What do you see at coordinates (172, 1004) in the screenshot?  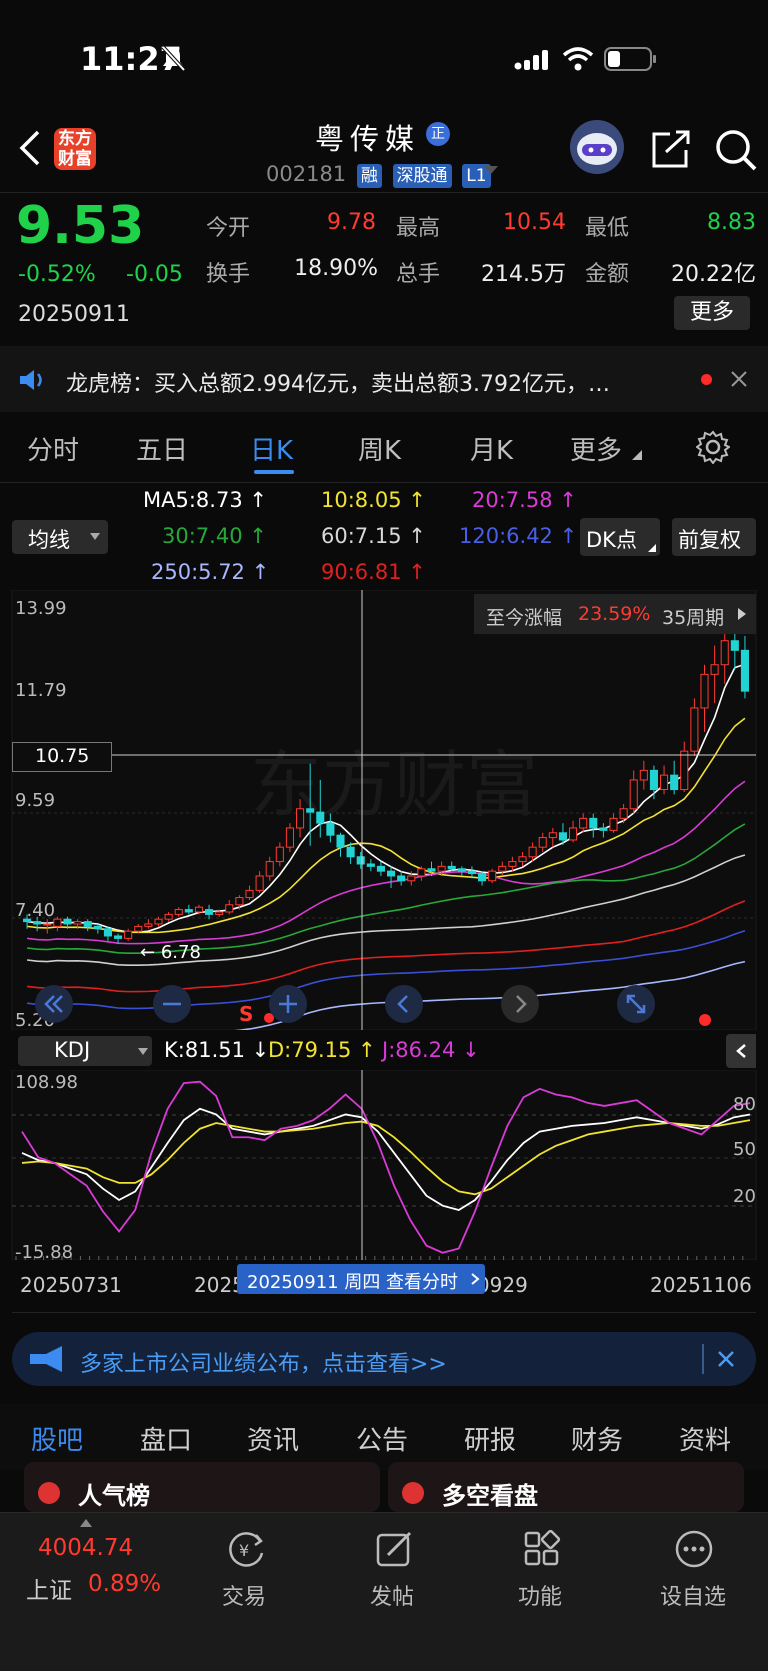 I see `zoom-out-icon` at bounding box center [172, 1004].